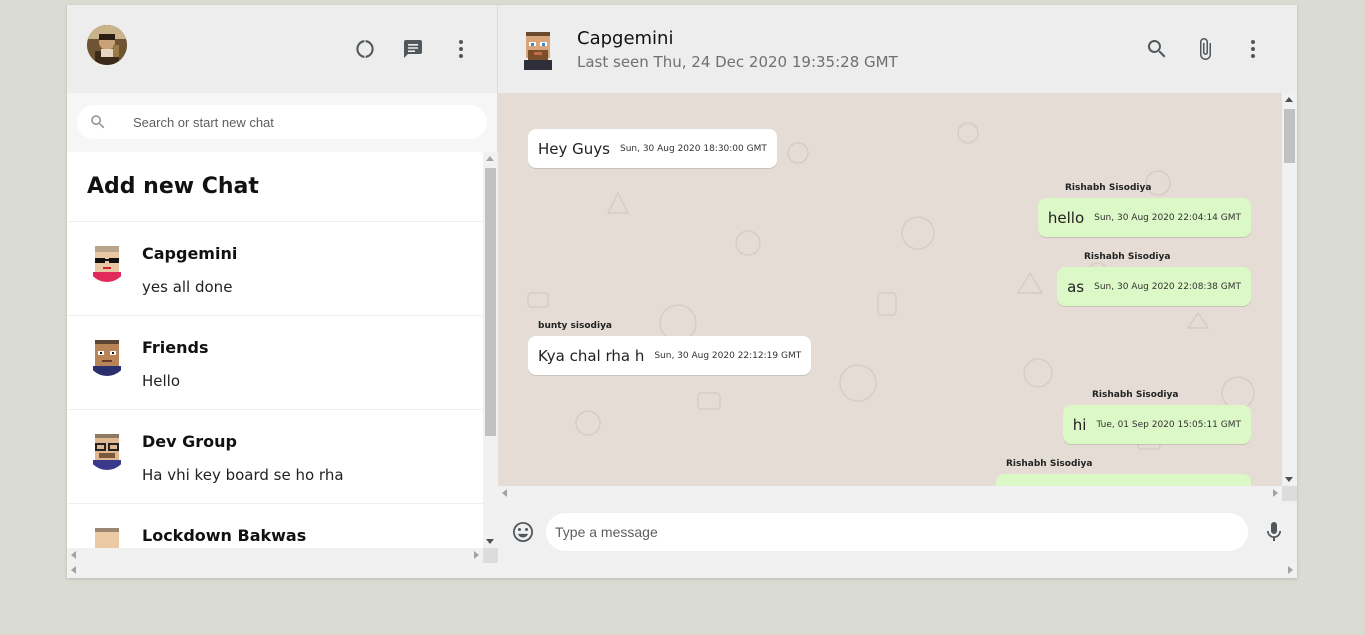 This screenshot has height=635, width=1365. I want to click on message-time: Sun, 30 Aug 2020 18:30:00 GMT, so click(693, 148).